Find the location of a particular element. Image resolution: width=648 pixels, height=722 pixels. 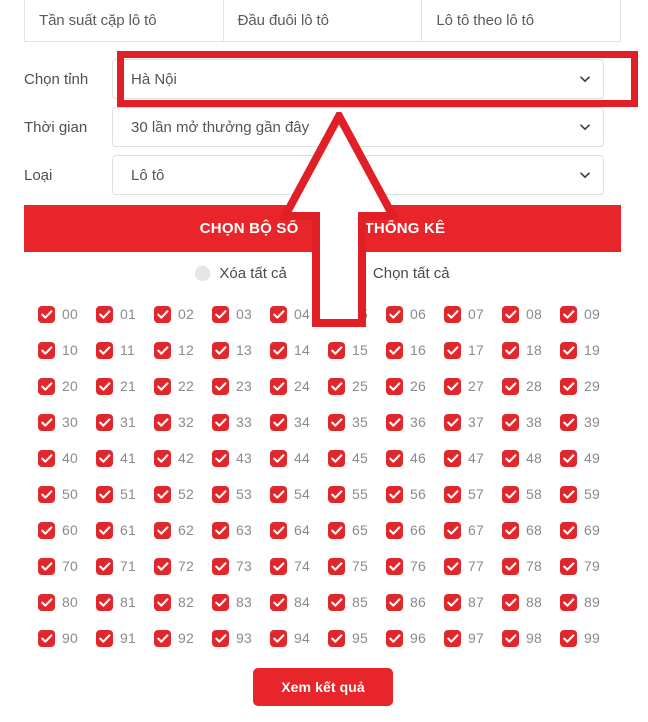

number-cell: 86 is located at coordinates (415, 602).